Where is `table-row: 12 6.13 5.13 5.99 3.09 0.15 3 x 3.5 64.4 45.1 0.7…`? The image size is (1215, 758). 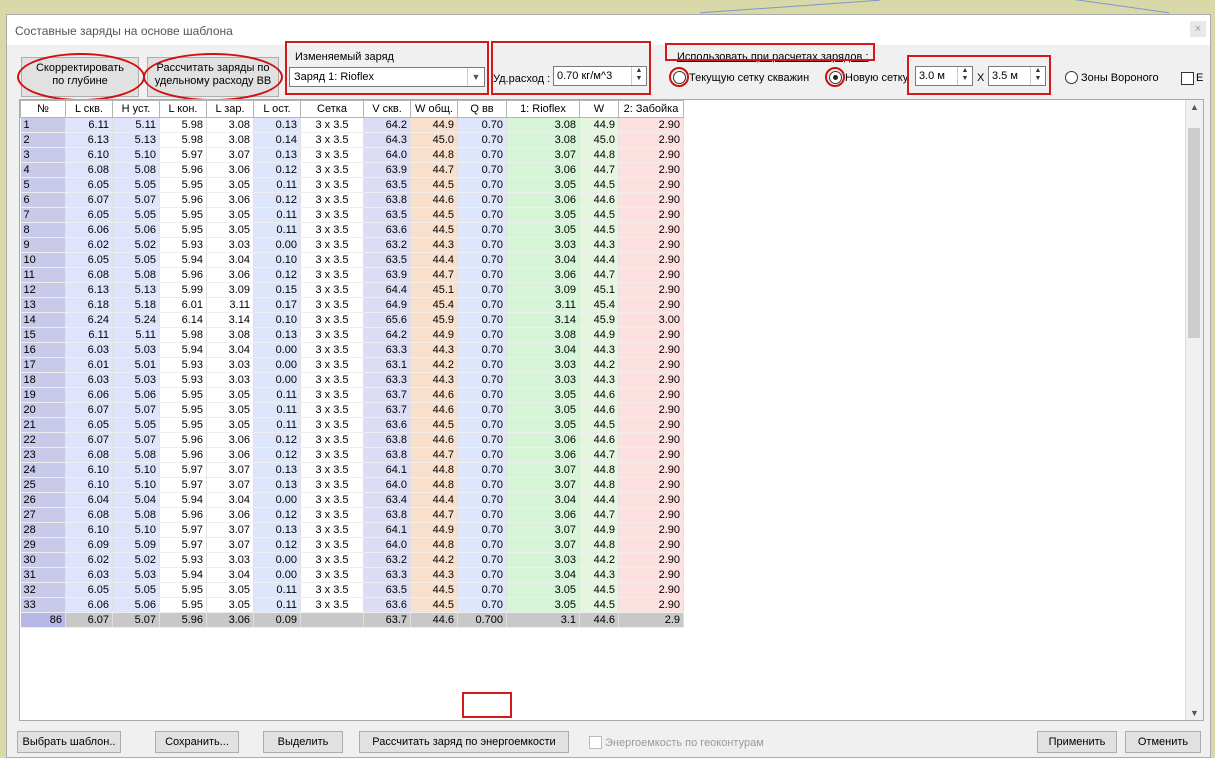 table-row: 12 6.13 5.13 5.99 3.09 0.15 3 x 3.5 64.4 45.1 0.7… is located at coordinates (352, 290).